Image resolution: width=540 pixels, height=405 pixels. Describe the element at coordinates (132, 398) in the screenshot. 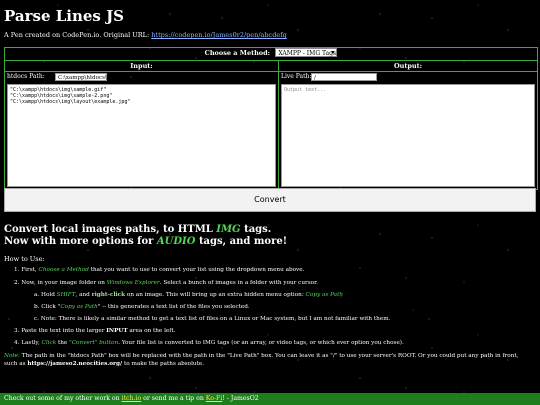

I see `itchio-link: itch.io` at that location.